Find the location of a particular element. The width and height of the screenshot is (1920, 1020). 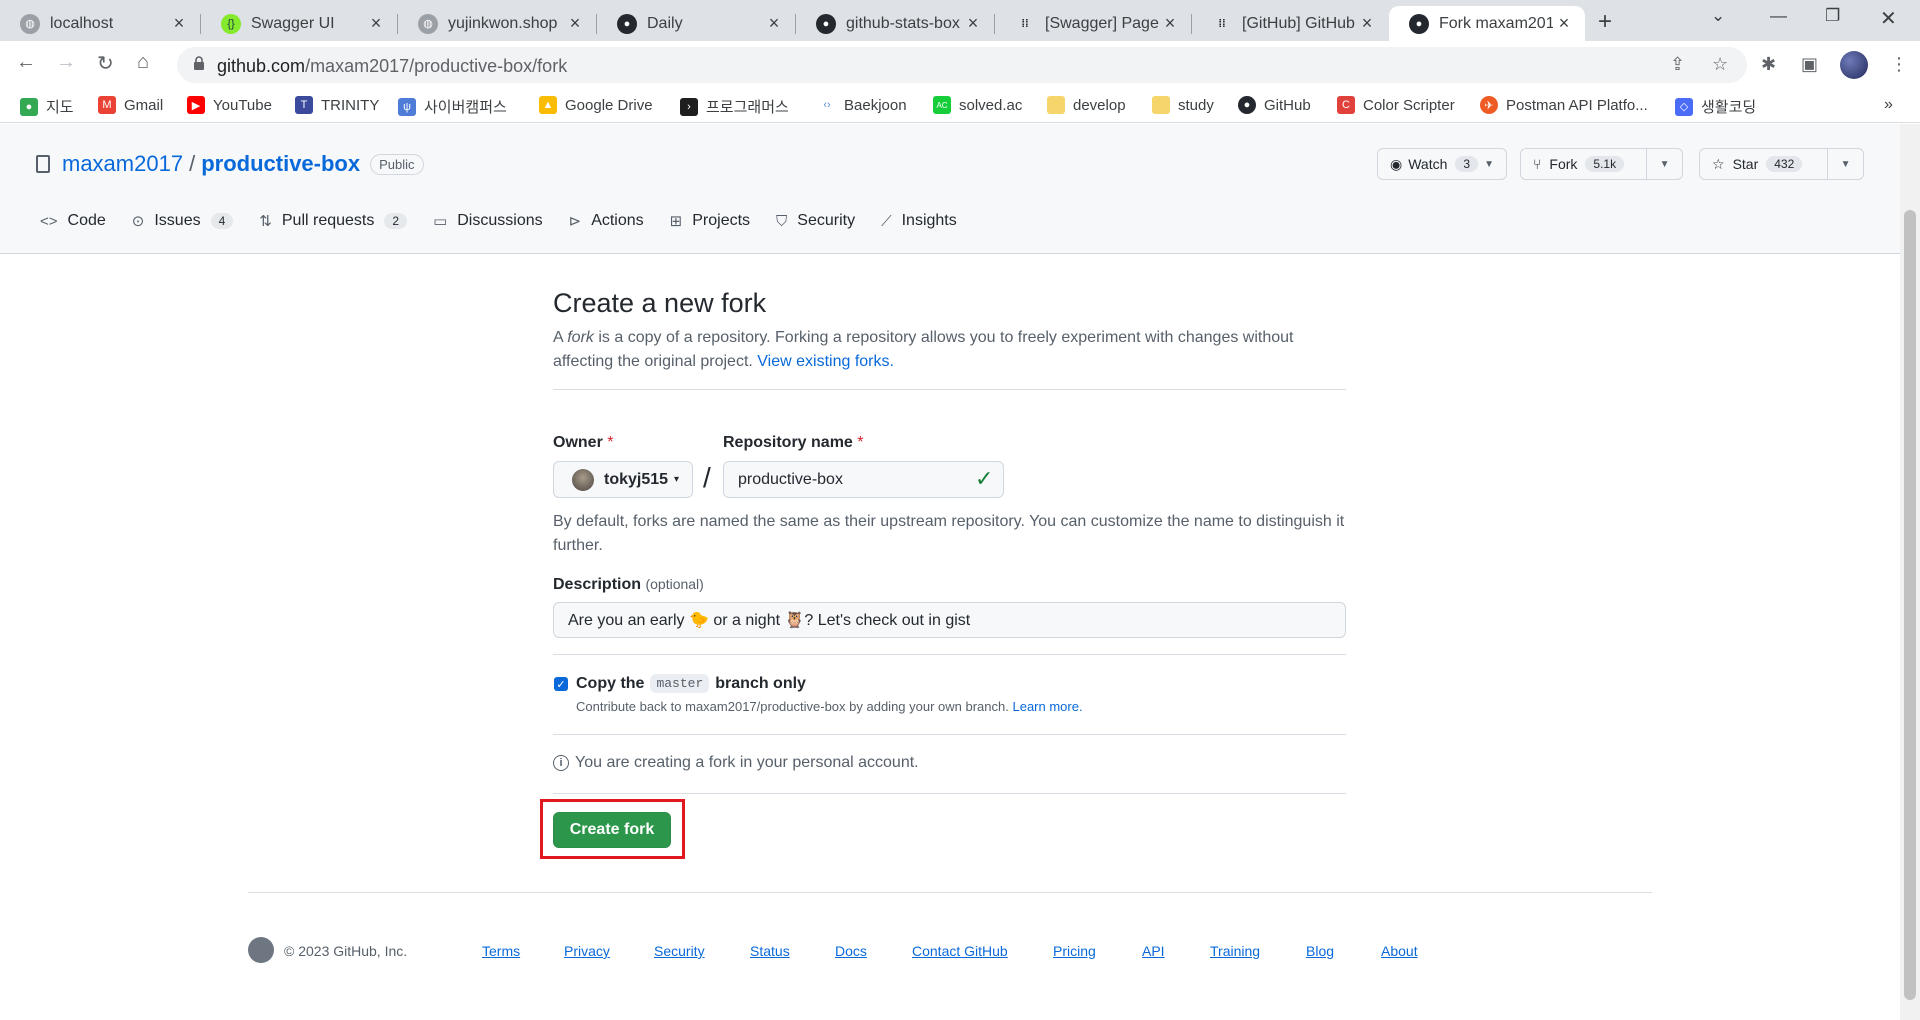

footer-link-pricing: Pricing is located at coordinates (1074, 951).